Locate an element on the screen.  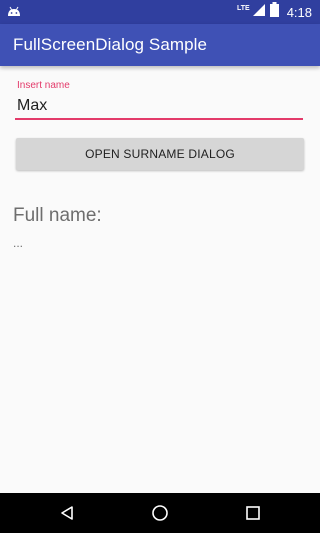
network-type-label: LTE is located at coordinates (243, 8).